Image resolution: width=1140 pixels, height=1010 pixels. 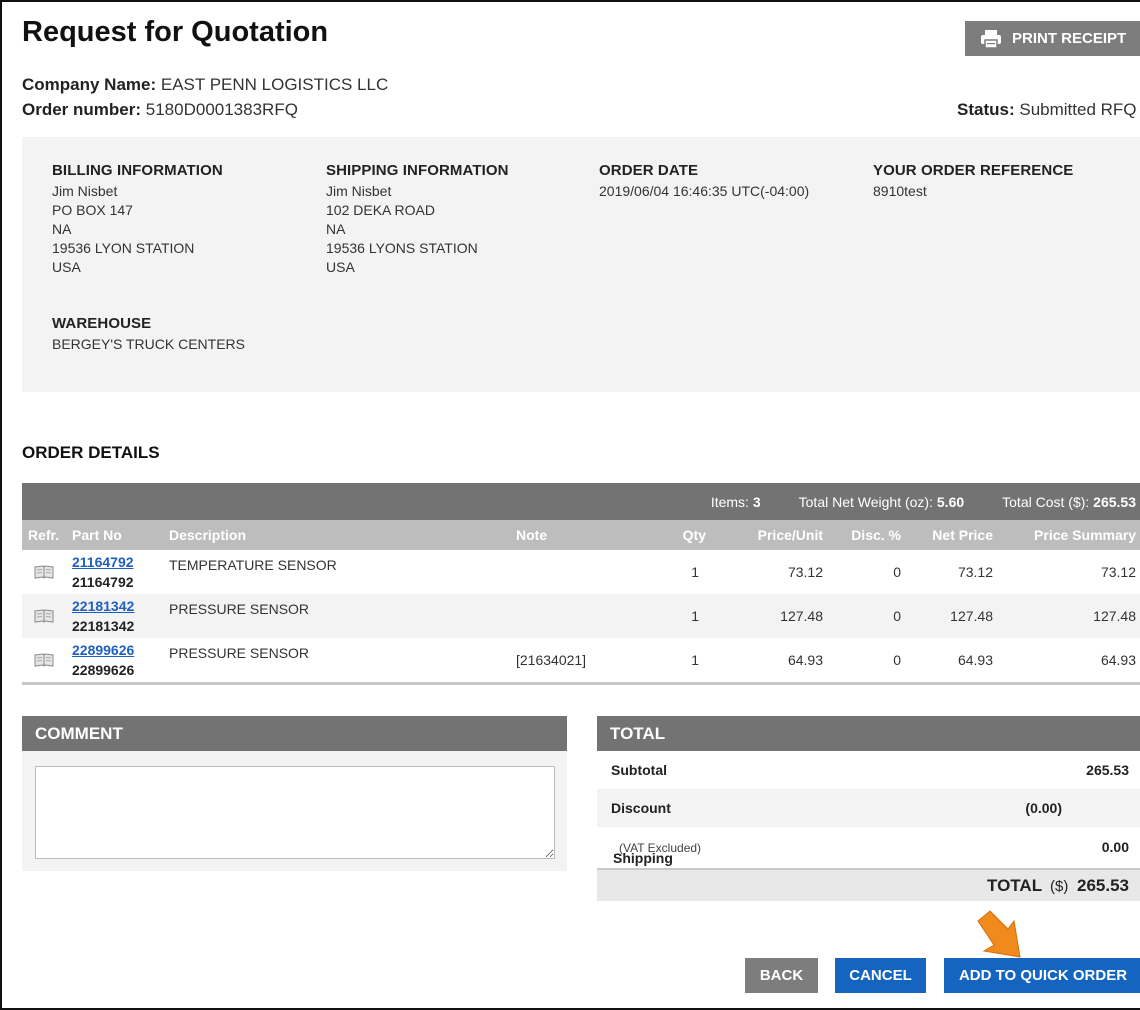 I want to click on pointer-arrow-icon, so click(x=999, y=934).